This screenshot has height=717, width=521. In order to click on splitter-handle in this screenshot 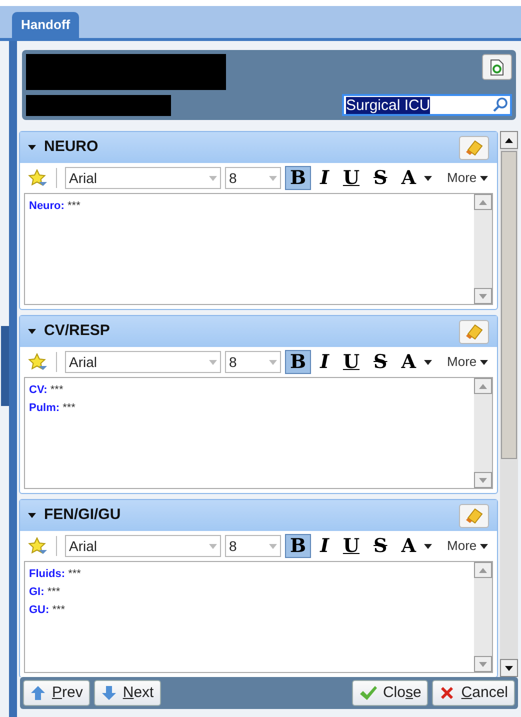, I will do `click(5, 366)`.